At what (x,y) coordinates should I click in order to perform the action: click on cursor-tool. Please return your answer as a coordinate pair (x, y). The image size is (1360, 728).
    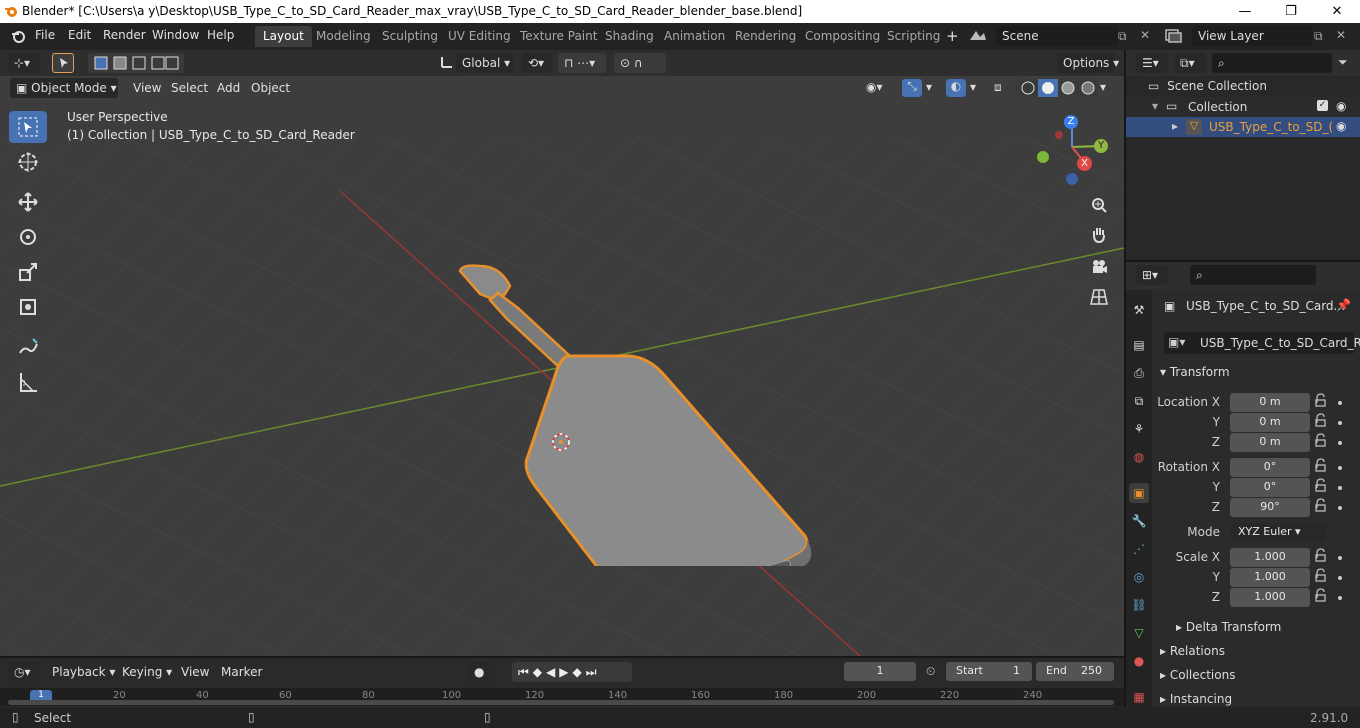
    Looking at the image, I should click on (28, 162).